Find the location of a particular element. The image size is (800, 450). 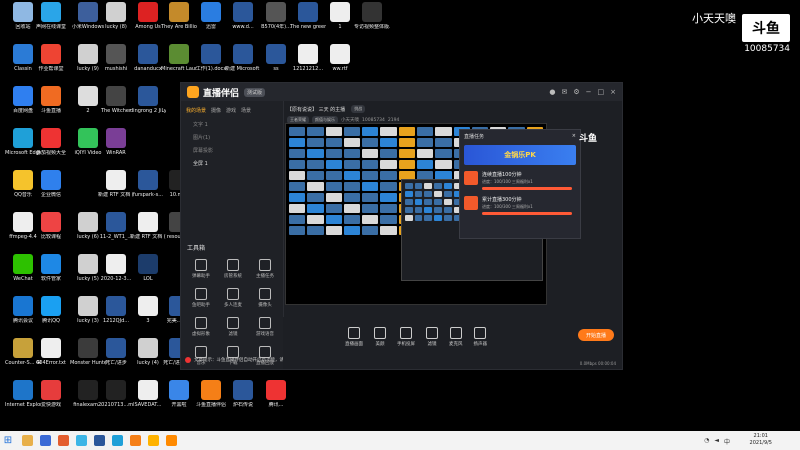

desktop-icon: 斗鱼直播伴侣 is located at coordinates (211, 394).